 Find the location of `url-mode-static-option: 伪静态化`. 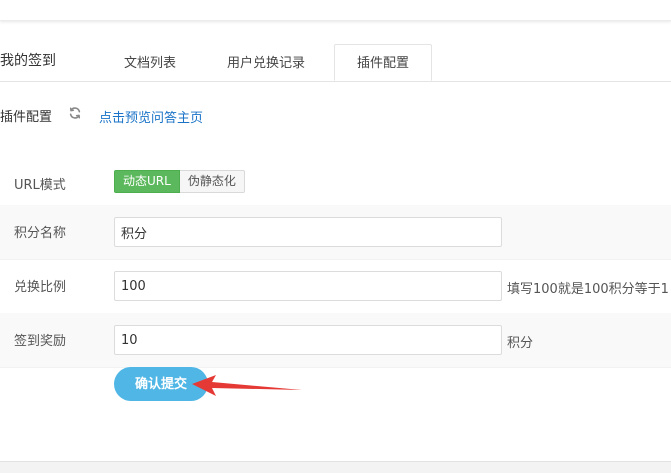

url-mode-static-option: 伪静态化 is located at coordinates (212, 181).